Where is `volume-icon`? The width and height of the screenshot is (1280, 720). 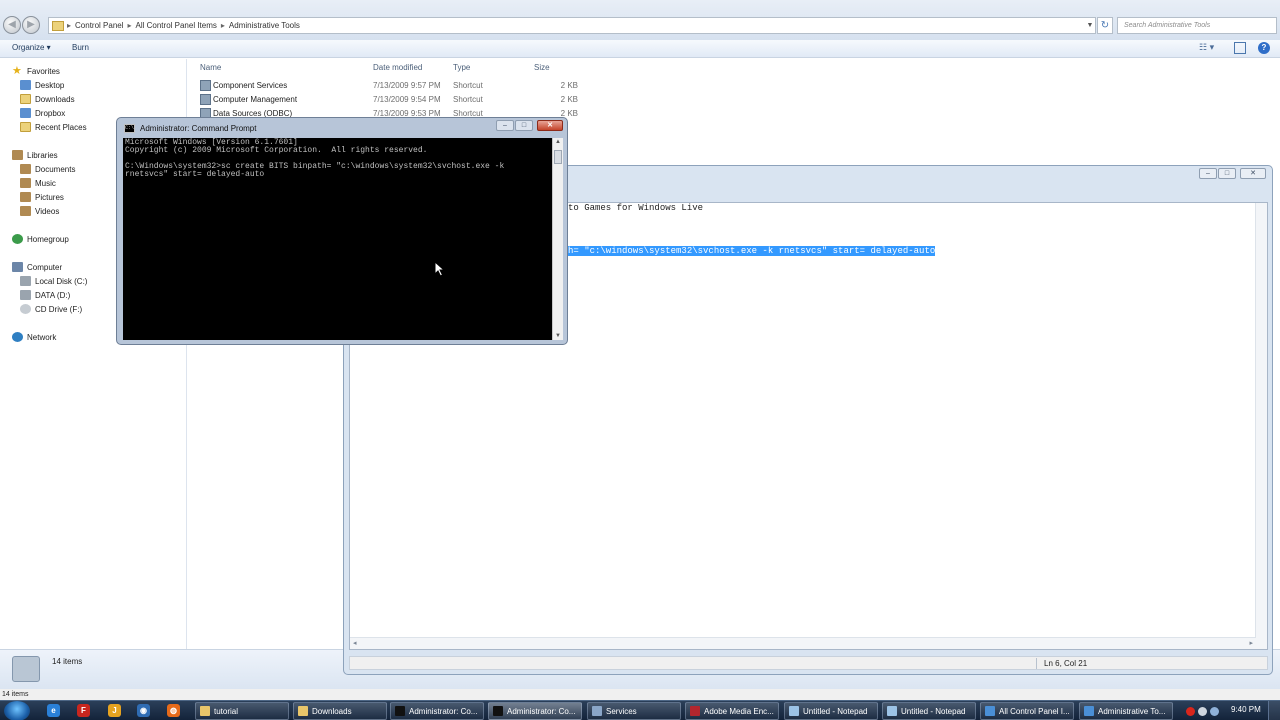 volume-icon is located at coordinates (1202, 711).